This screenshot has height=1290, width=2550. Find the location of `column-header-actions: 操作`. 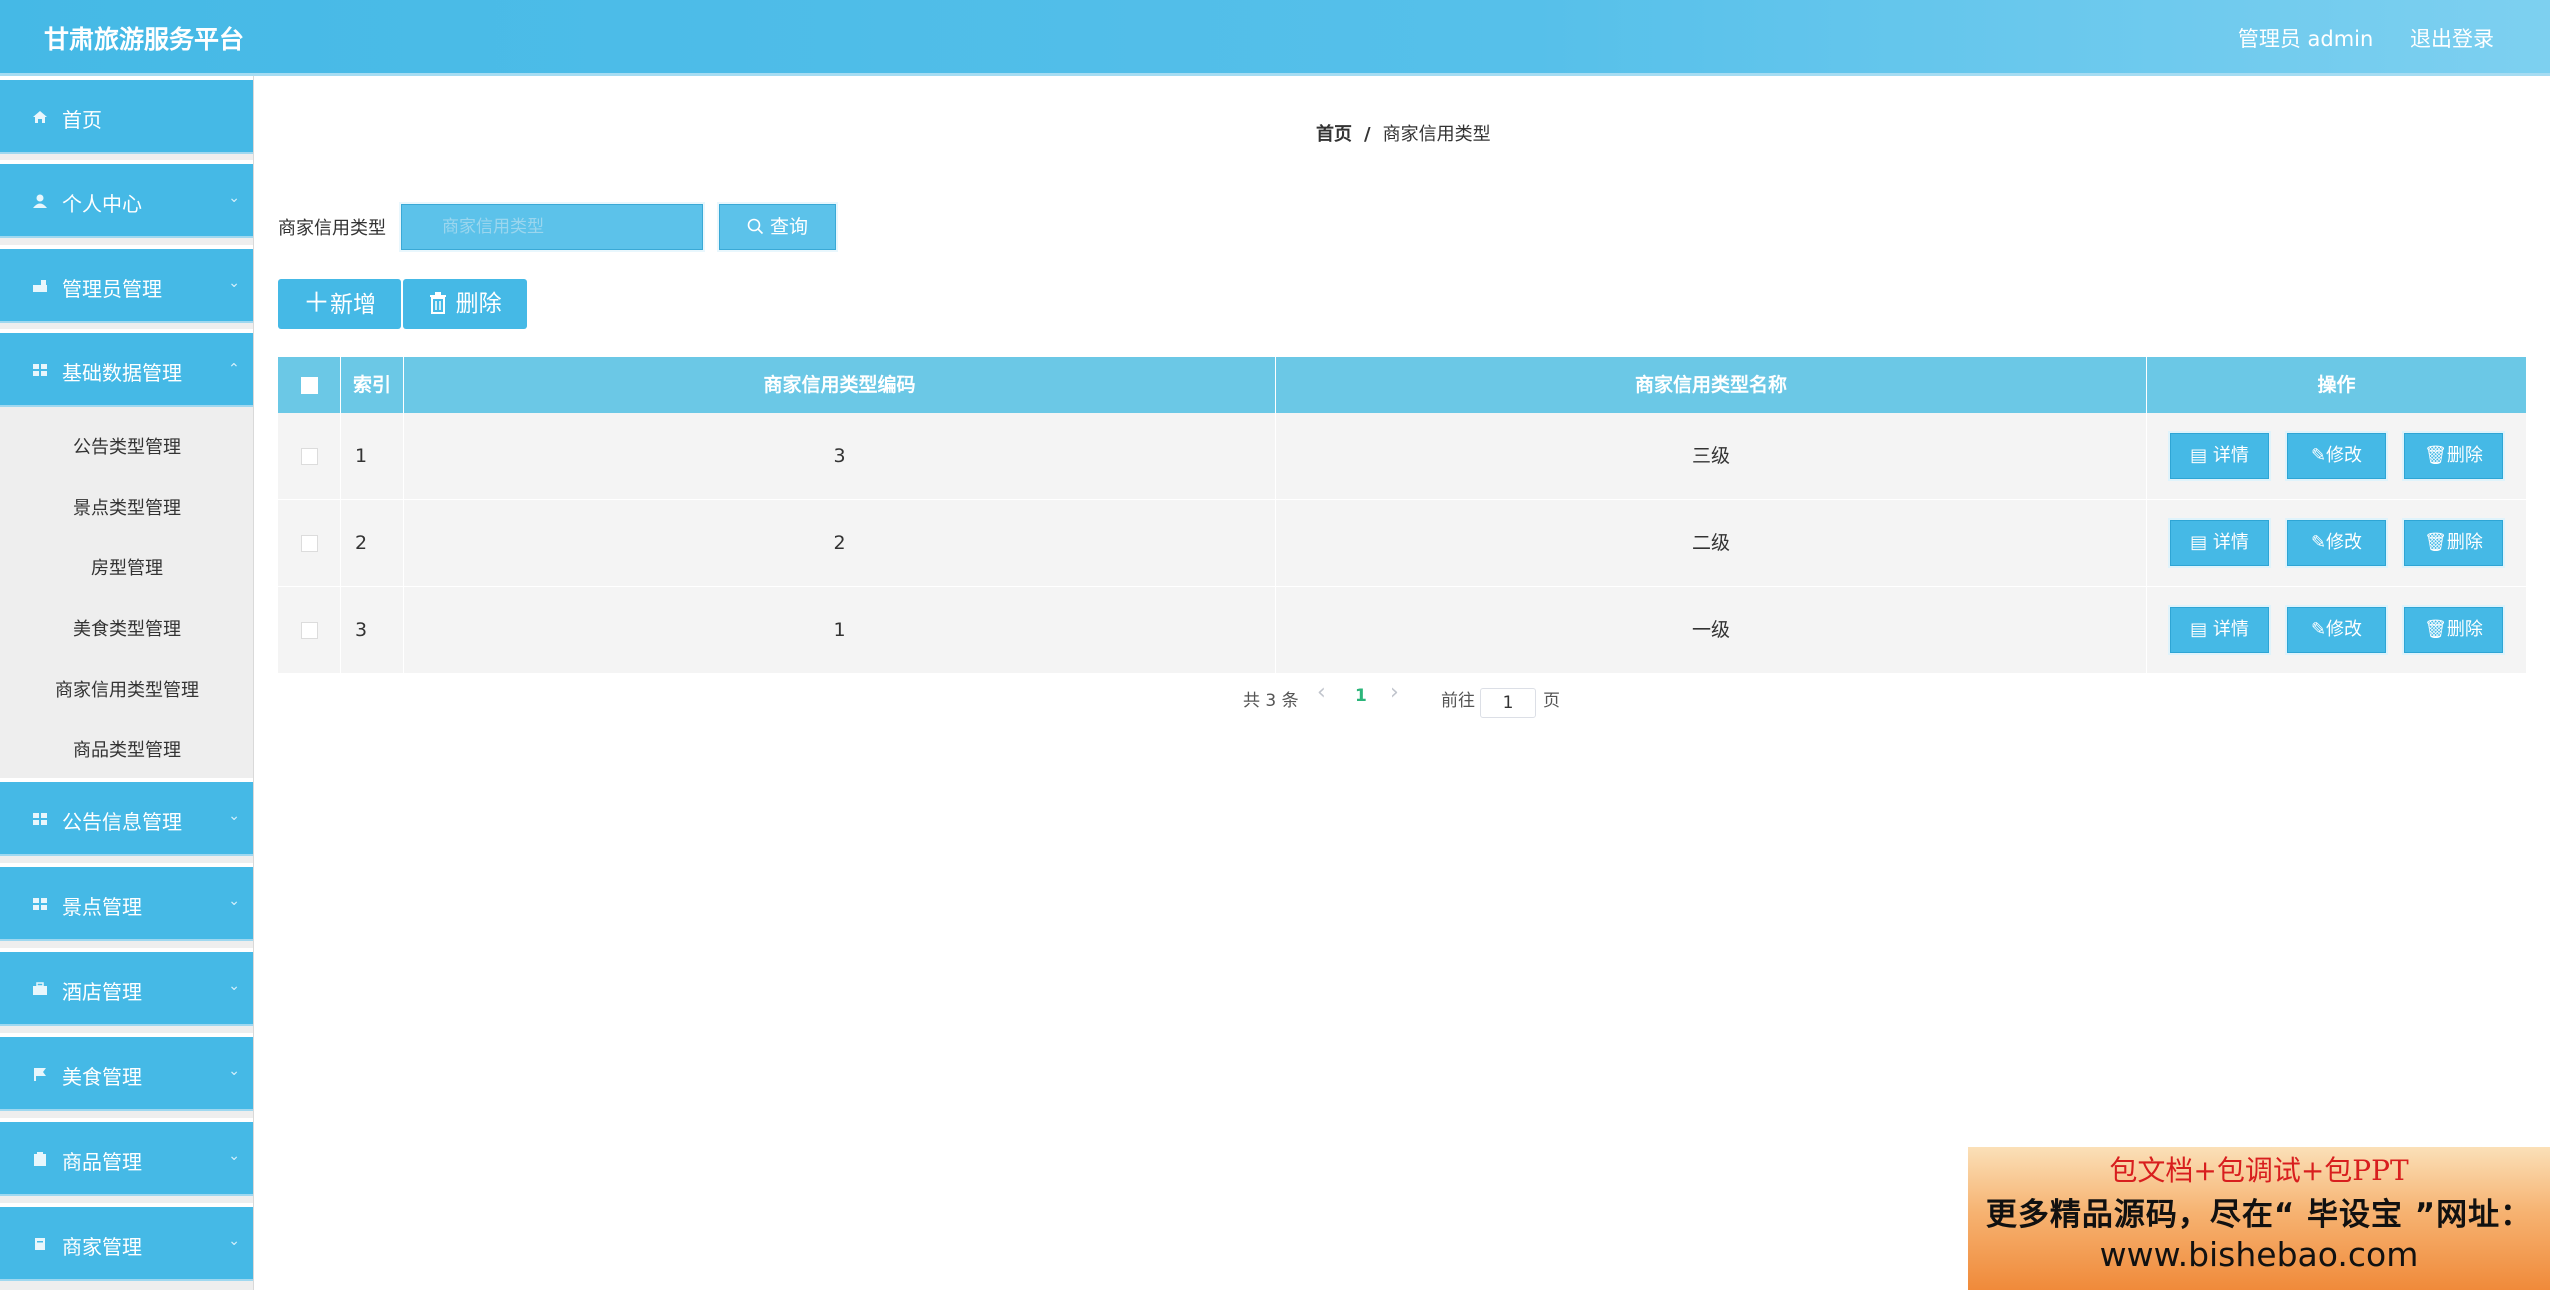

column-header-actions: 操作 is located at coordinates (2336, 385).